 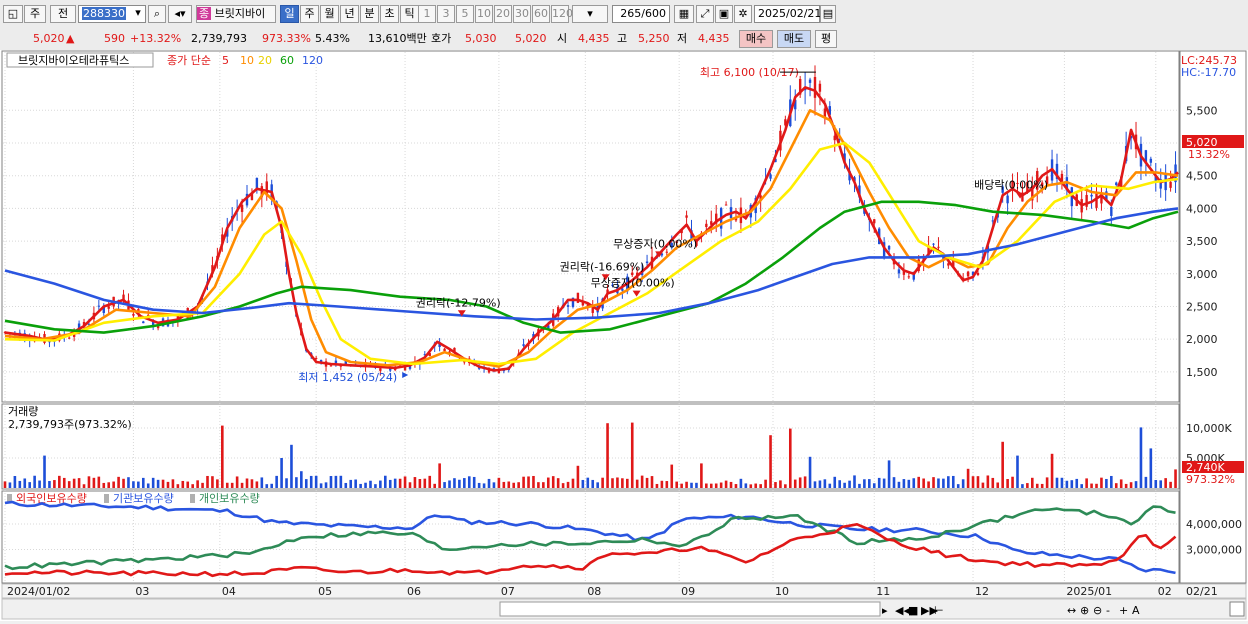 I want to click on speaker-icon: ◂▾, so click(x=180, y=14).